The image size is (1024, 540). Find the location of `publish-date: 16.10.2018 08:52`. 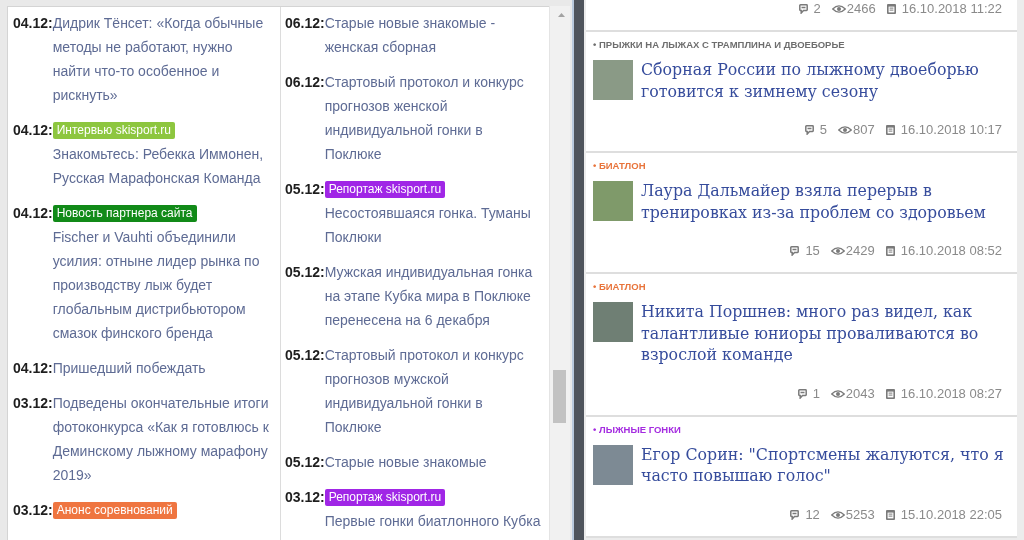

publish-date: 16.10.2018 08:52 is located at coordinates (951, 251).